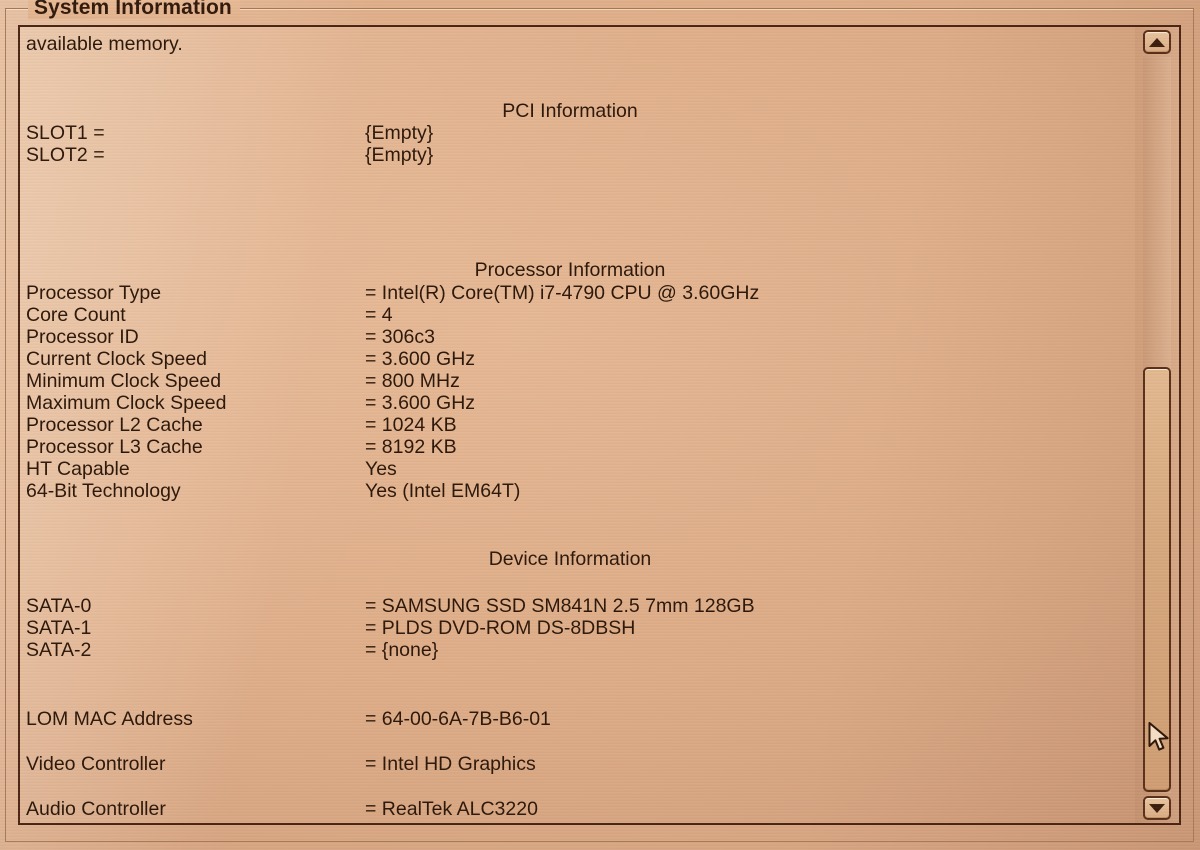  What do you see at coordinates (134, 9) in the screenshot?
I see `page-title: System Information` at bounding box center [134, 9].